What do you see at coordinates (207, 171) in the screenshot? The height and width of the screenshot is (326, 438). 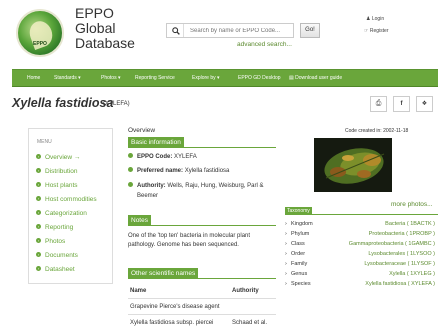 I see `preferred-name-value: Xylella fastidiosa` at bounding box center [207, 171].